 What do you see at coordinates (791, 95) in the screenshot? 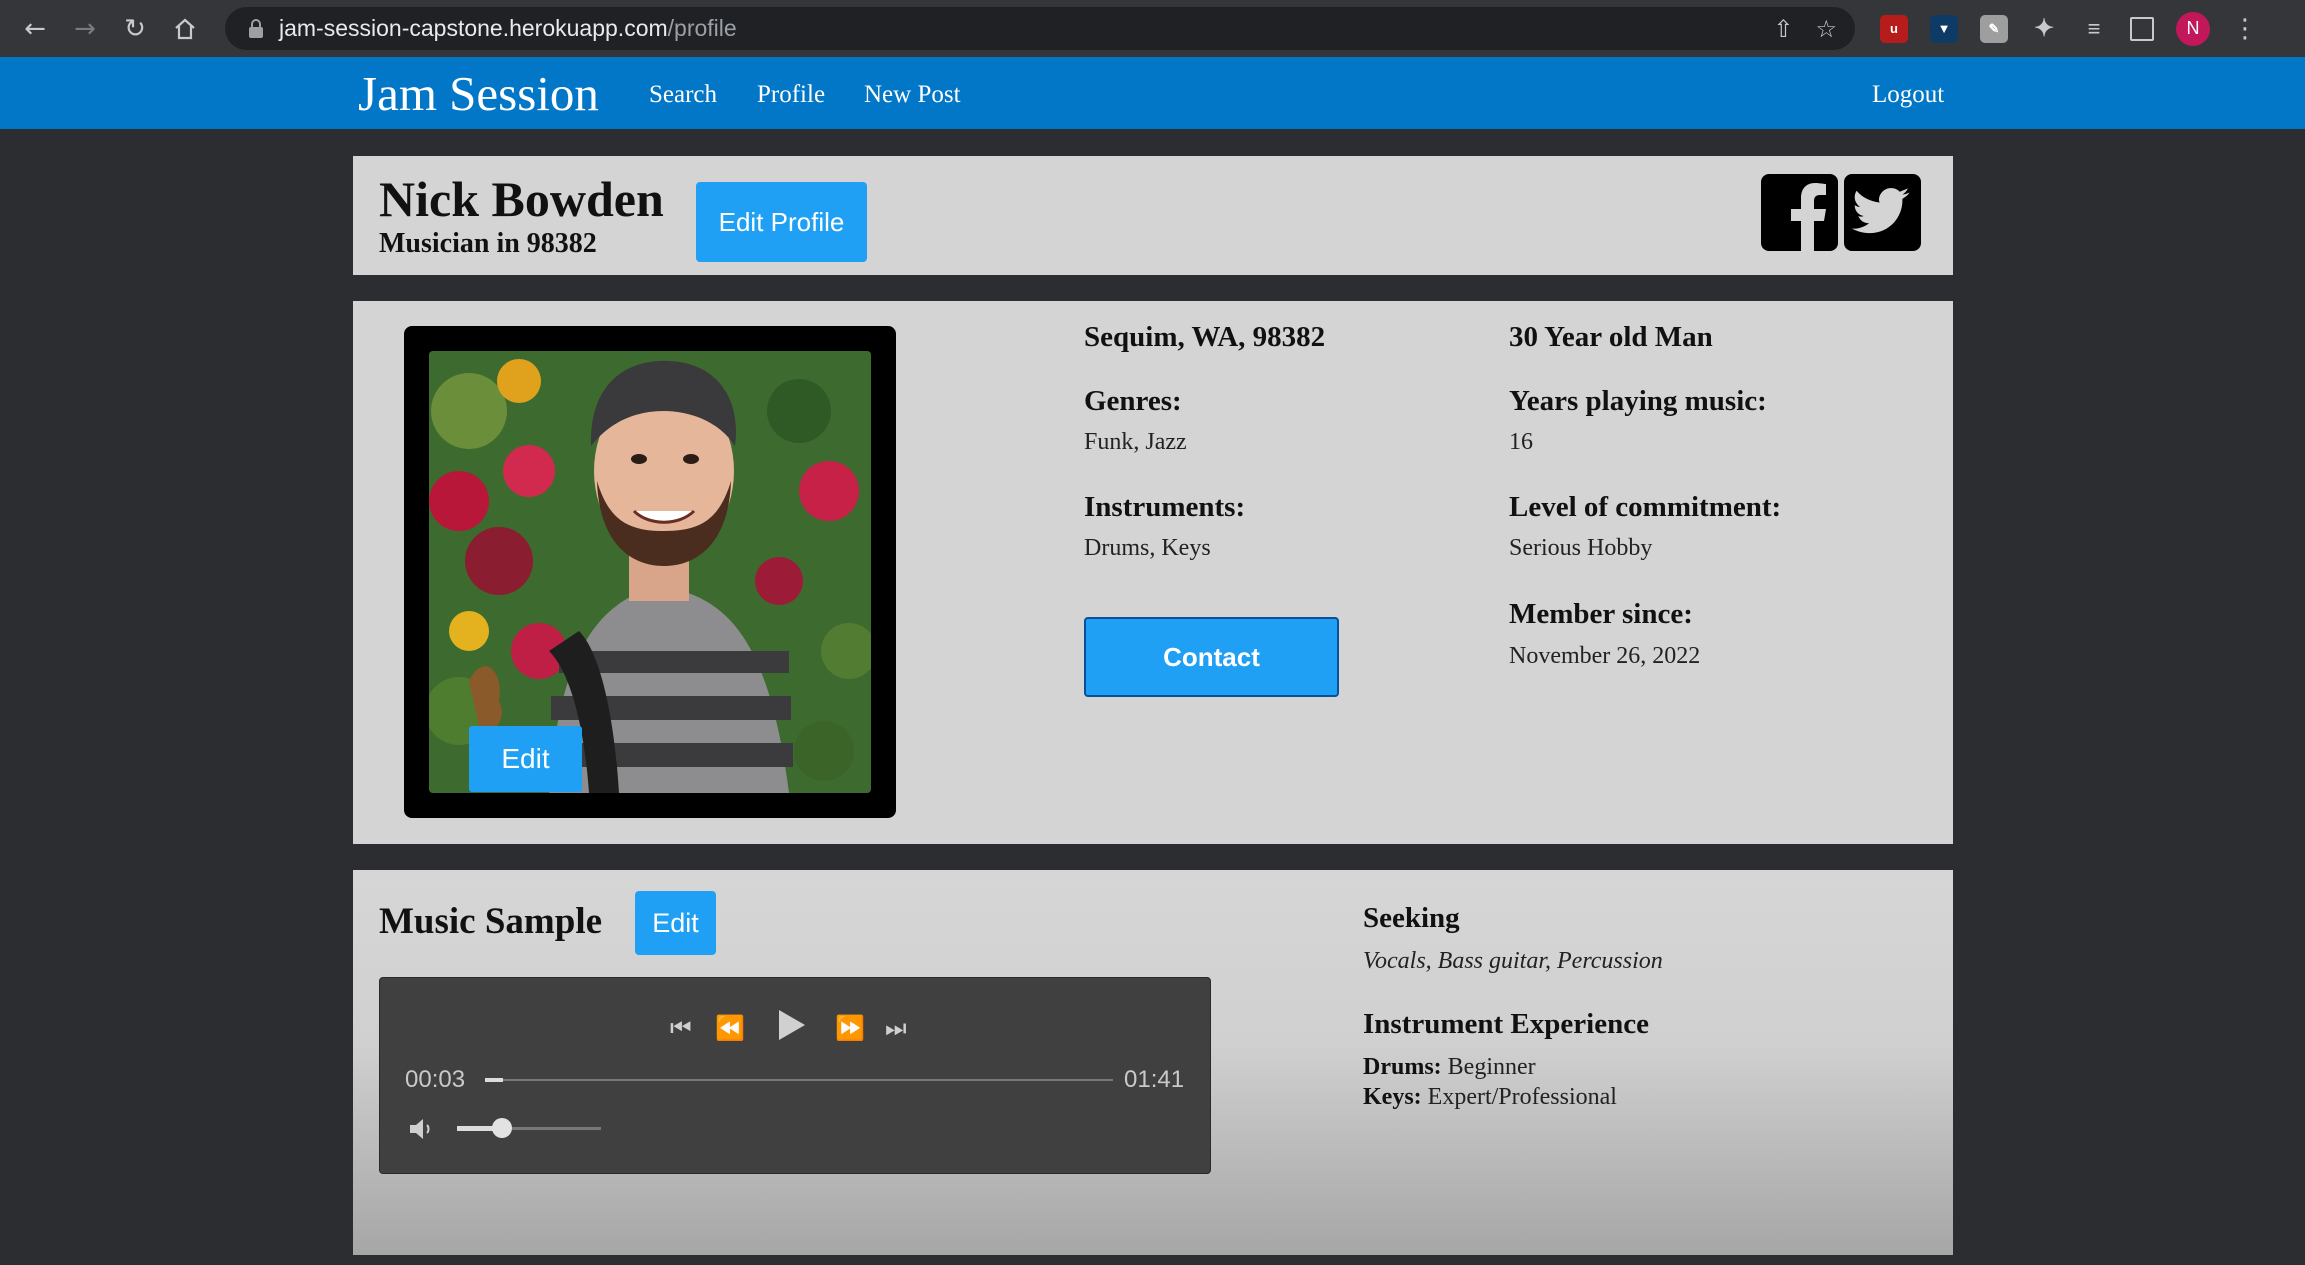
I see `nav-link-profile: Profile` at bounding box center [791, 95].